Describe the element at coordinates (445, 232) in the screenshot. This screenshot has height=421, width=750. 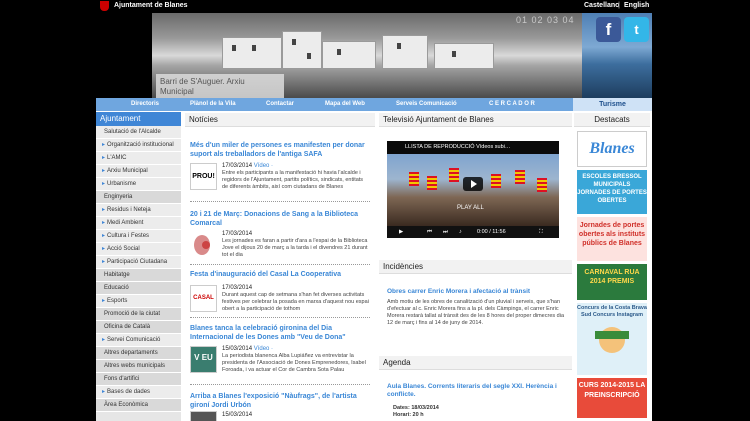
I see `next-icon: ⏭` at that location.